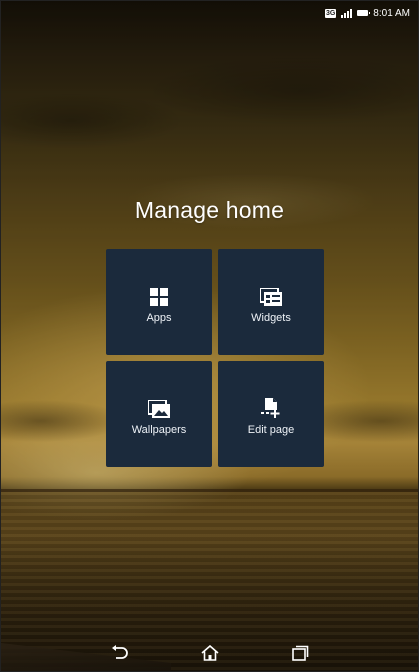 Image resolution: width=419 pixels, height=672 pixels. I want to click on edit-page-icon, so click(271, 405).